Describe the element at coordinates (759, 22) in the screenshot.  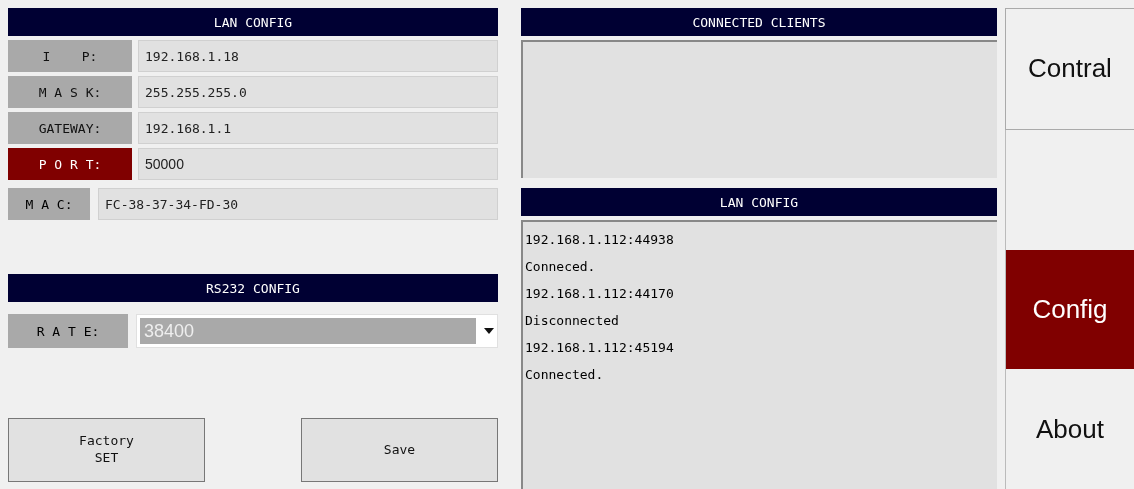
I see `section-header: CONNECTED CLIENTS` at that location.